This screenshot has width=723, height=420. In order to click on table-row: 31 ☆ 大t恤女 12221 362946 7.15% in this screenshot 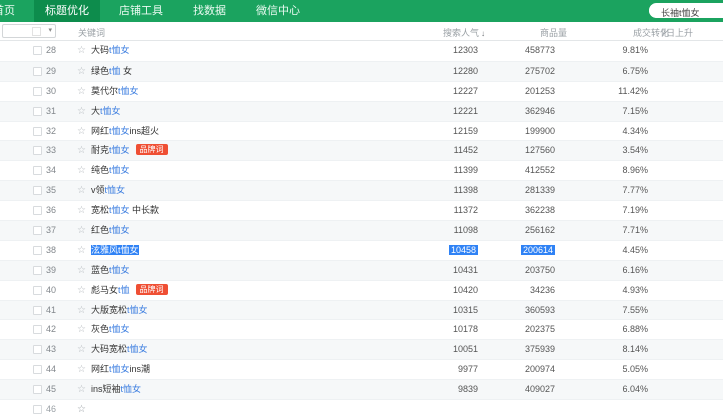, I will do `click(361, 111)`.